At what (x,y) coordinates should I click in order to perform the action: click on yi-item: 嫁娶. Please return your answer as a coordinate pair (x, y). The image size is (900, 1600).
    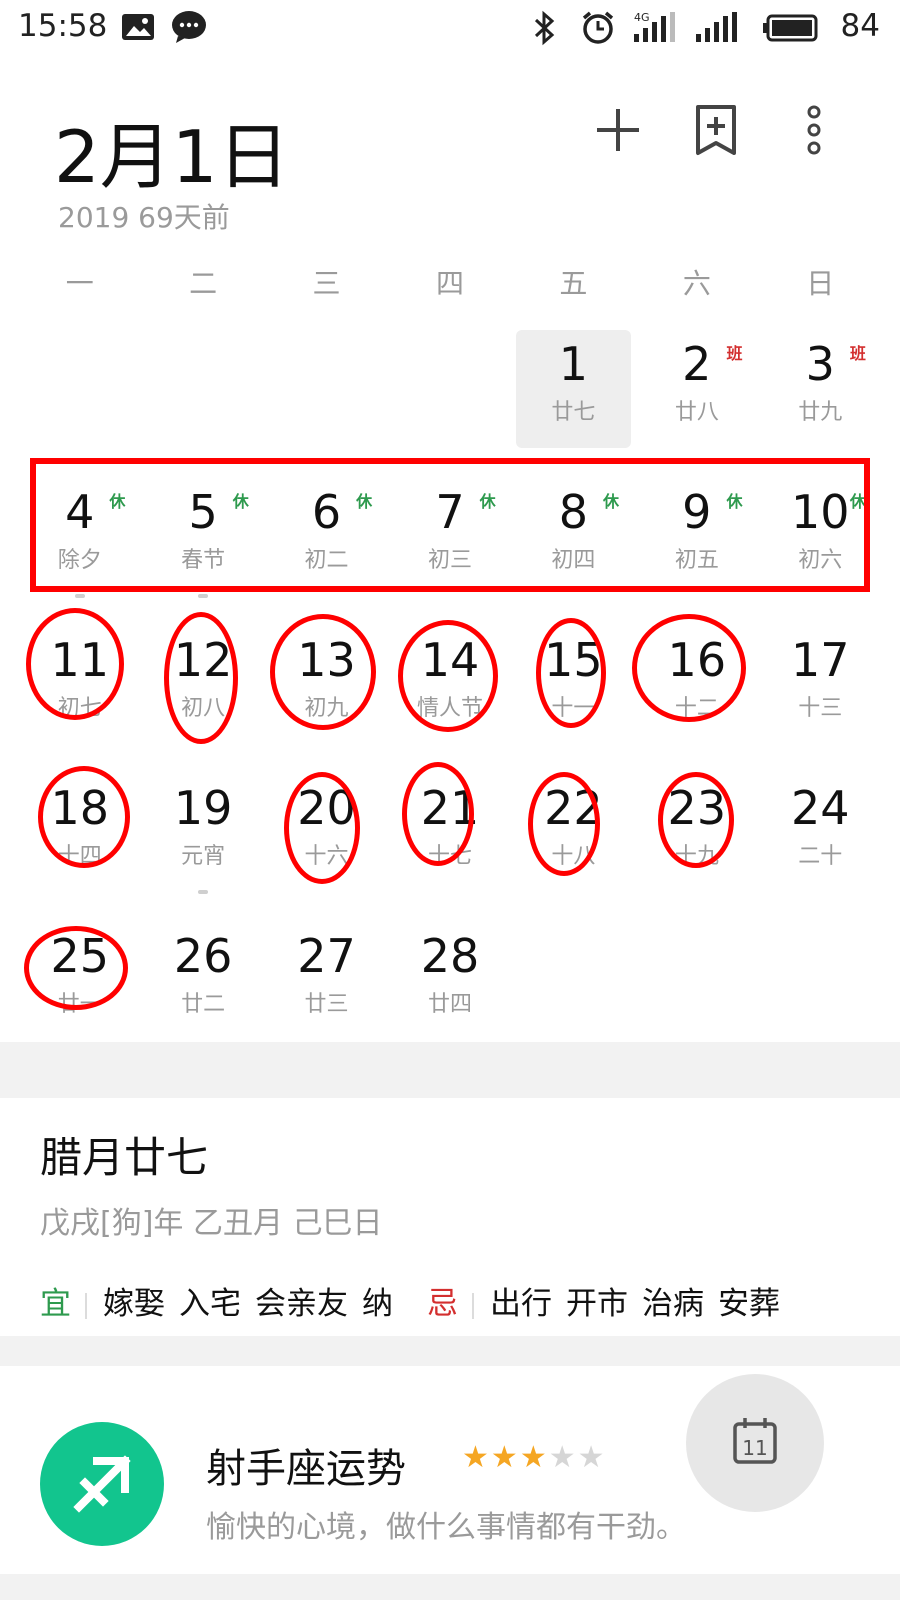
    Looking at the image, I should click on (134, 1304).